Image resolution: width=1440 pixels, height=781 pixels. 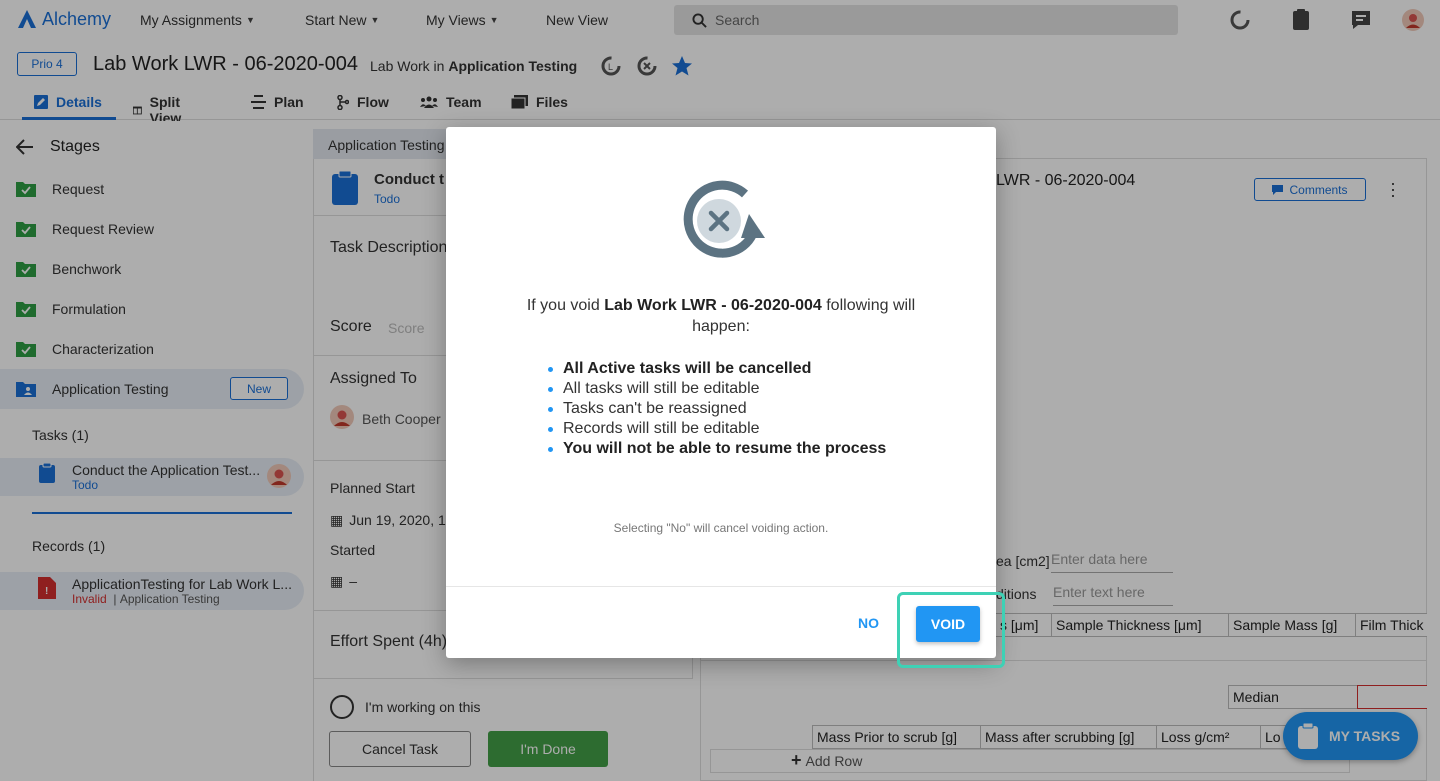 I want to click on consequence-text: All tasks will still be editable, so click(x=661, y=388).